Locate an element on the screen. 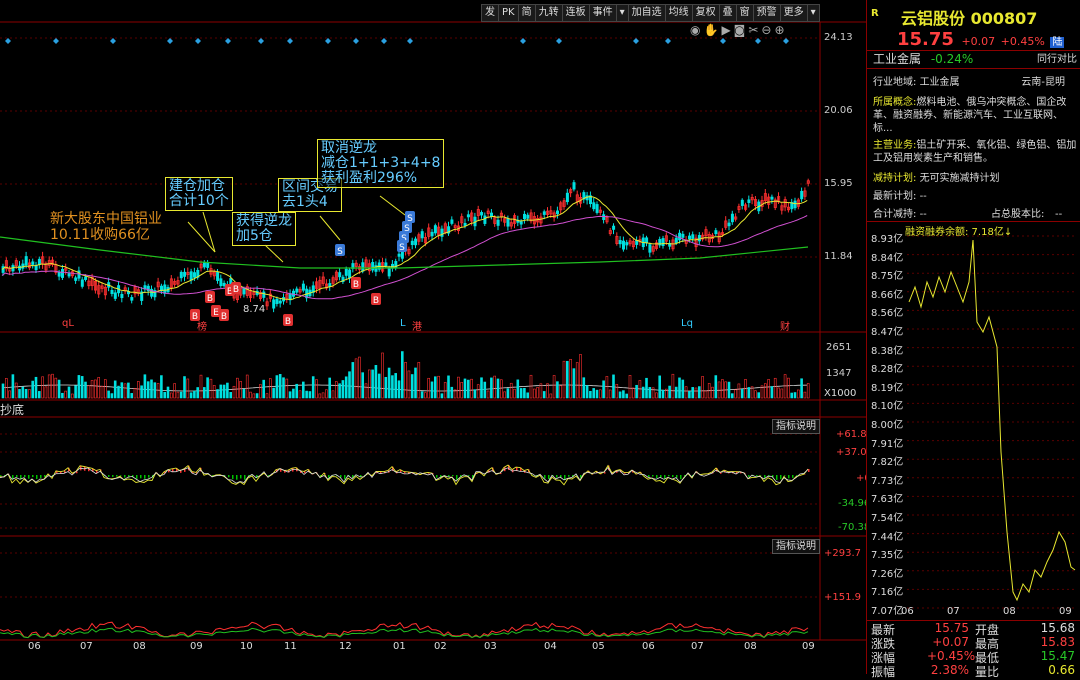  event-marker: qL is located at coordinates (68, 323).